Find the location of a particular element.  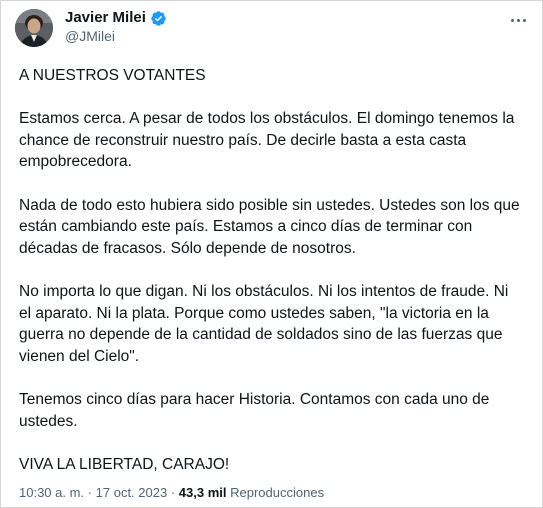

views-count: 43,3 mil is located at coordinates (202, 492).